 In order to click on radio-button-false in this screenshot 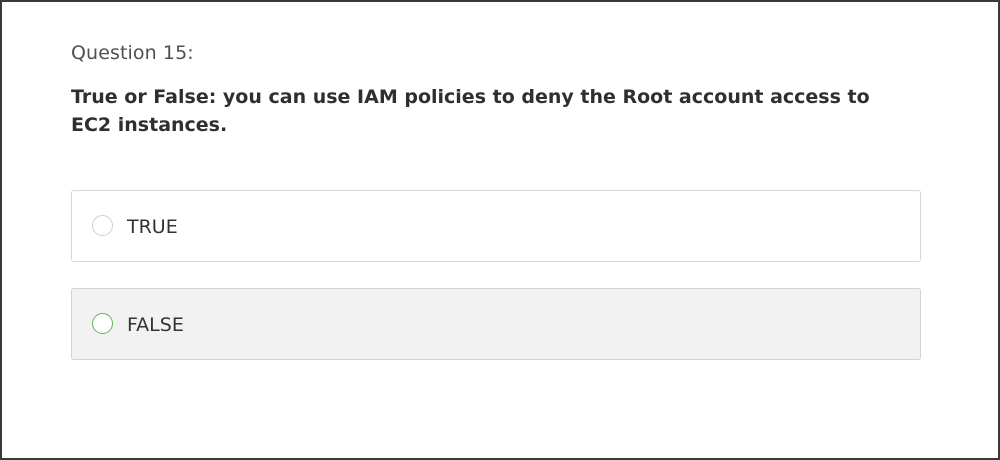, I will do `click(102, 323)`.